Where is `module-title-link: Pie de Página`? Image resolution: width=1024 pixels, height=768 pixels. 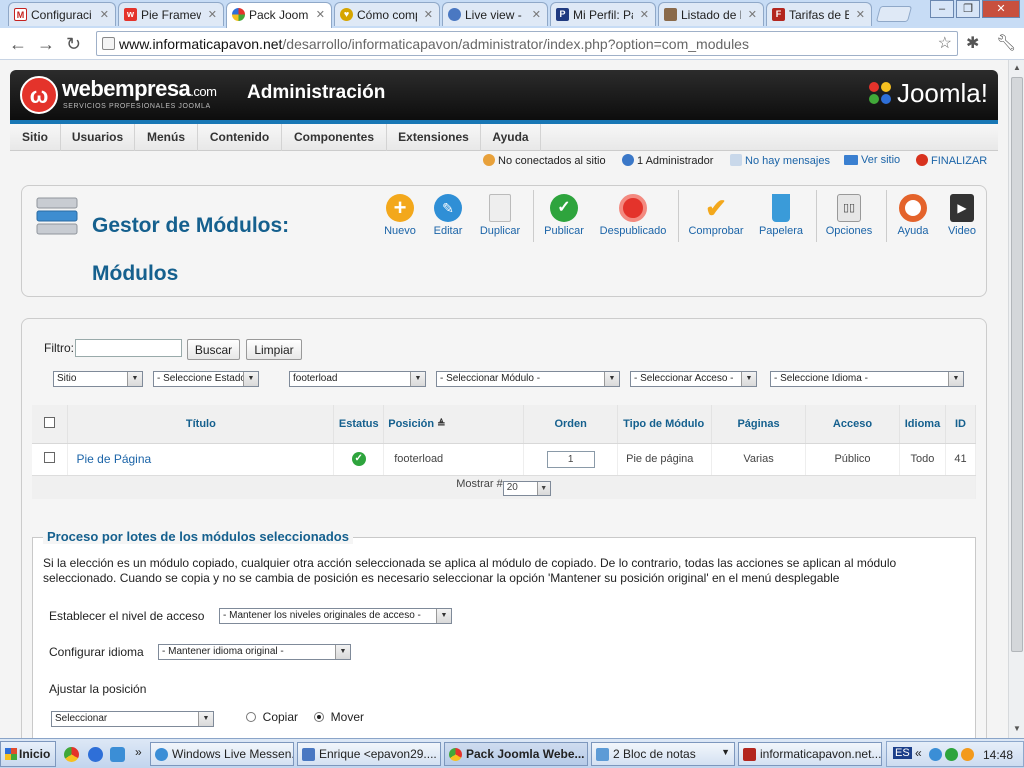
module-title-link: Pie de Página is located at coordinates (201, 459).